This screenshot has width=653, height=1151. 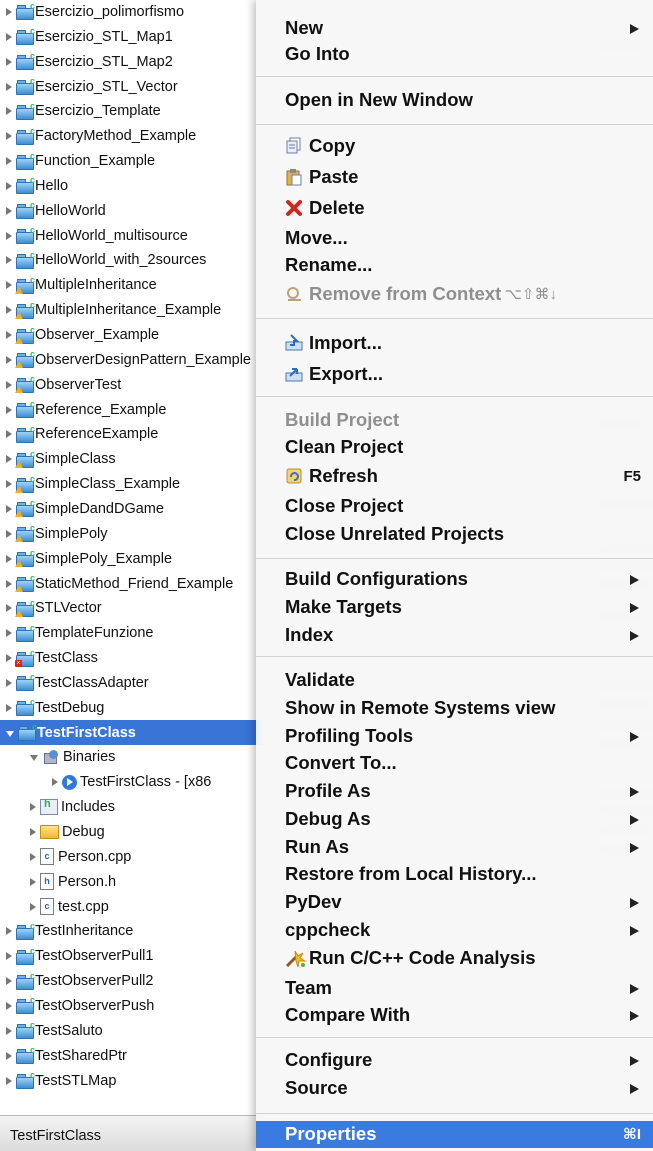 What do you see at coordinates (131, 832) in the screenshot?
I see `tree-debug-folder: Debug` at bounding box center [131, 832].